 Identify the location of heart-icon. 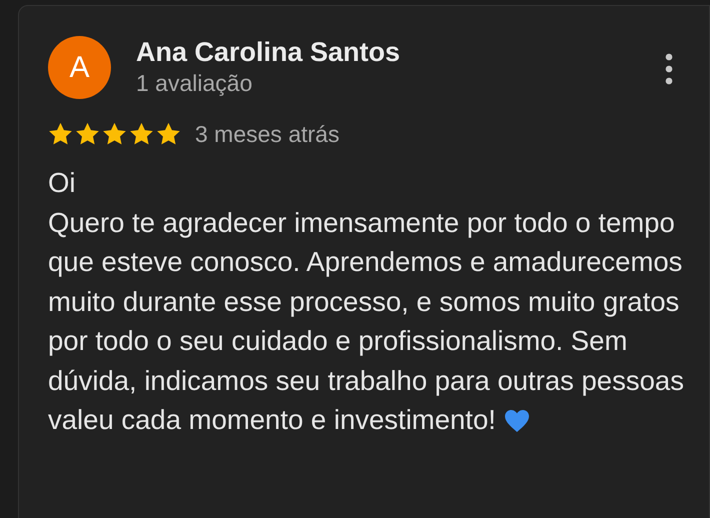
(517, 421).